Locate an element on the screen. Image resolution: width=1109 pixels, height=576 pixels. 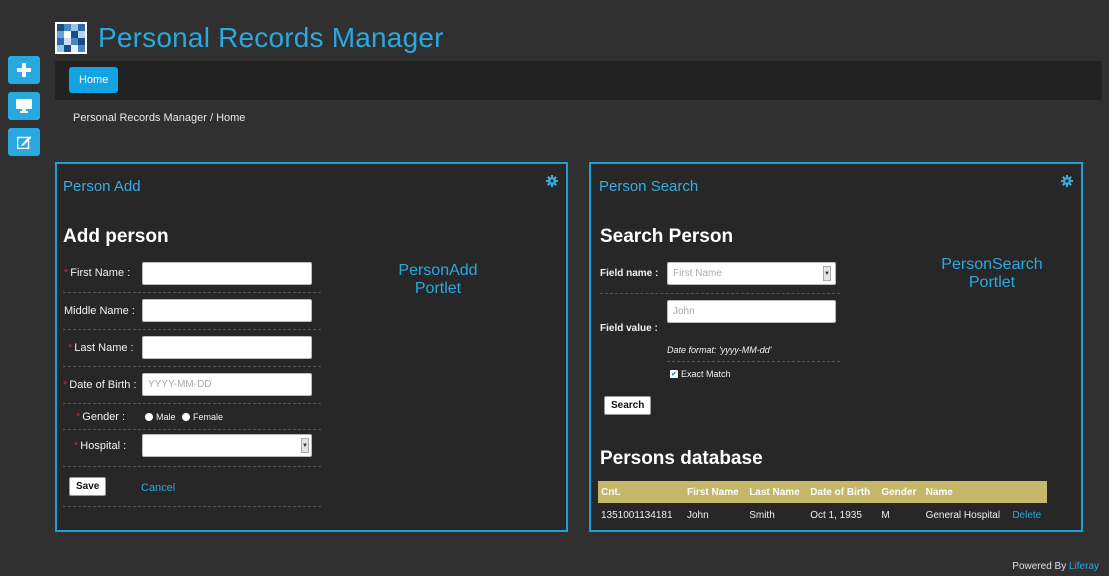
manage-button is located at coordinates (24, 106).